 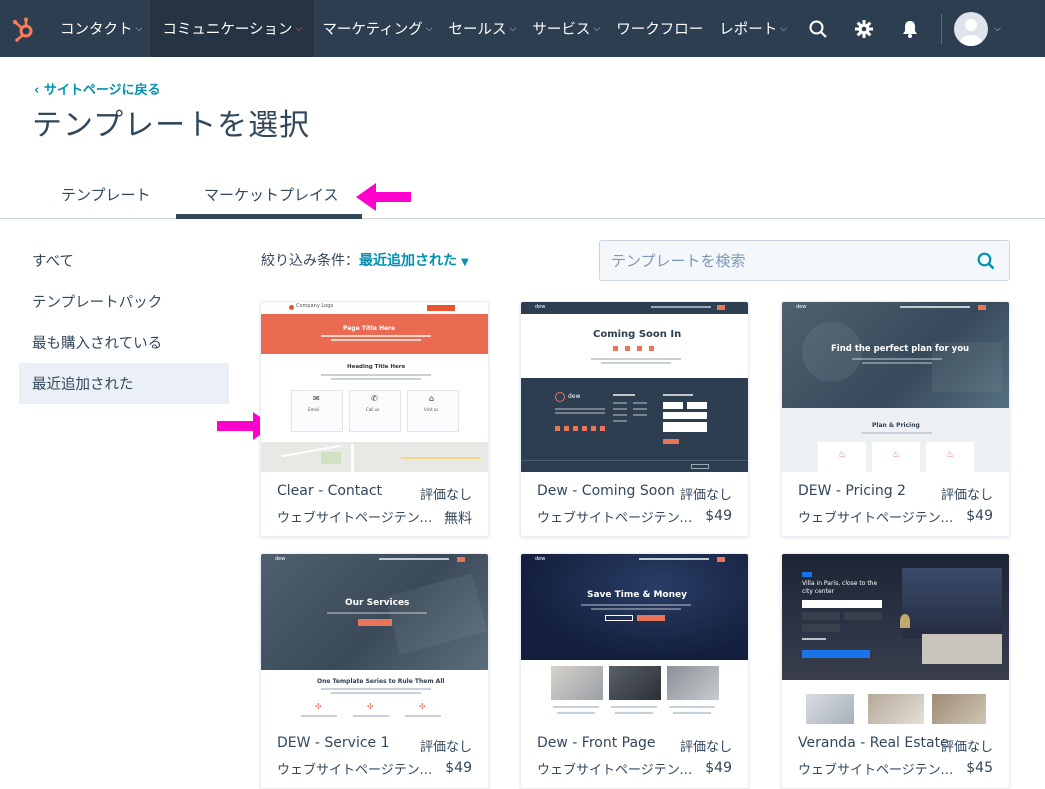 I want to click on hubspot-logo-icon, so click(x=23, y=28).